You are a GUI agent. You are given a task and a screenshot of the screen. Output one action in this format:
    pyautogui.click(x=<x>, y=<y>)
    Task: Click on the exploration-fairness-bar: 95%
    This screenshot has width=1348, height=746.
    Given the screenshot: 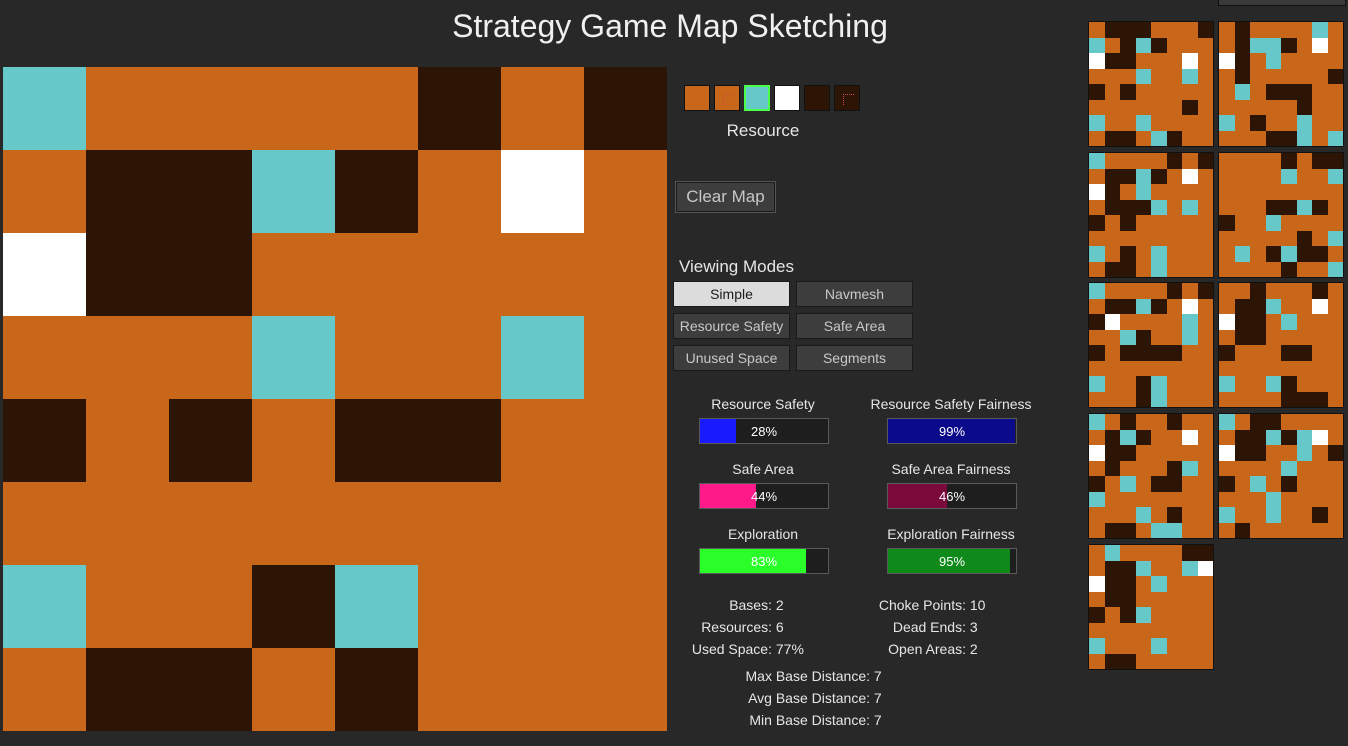 What is the action you would take?
    pyautogui.click(x=952, y=561)
    